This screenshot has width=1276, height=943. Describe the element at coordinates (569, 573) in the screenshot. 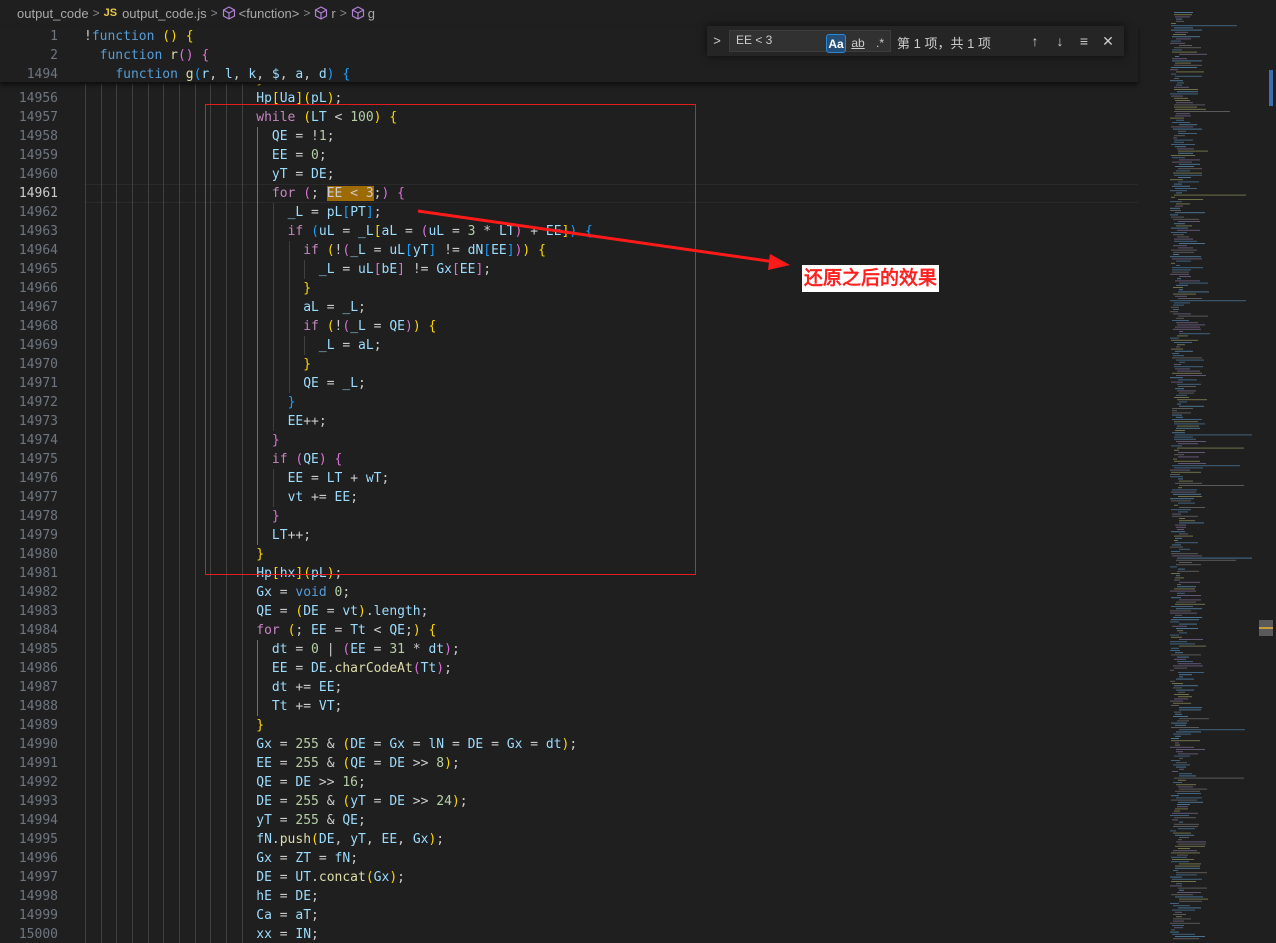

I see `code-line: 14981 Hp[hx](pL);` at that location.